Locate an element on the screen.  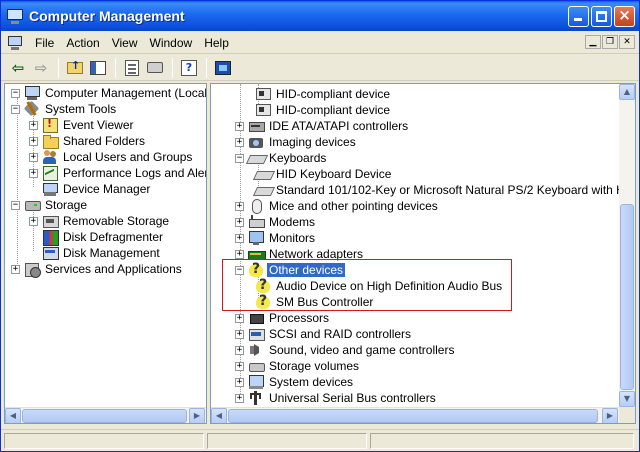
maximize-button is located at coordinates (601, 16).